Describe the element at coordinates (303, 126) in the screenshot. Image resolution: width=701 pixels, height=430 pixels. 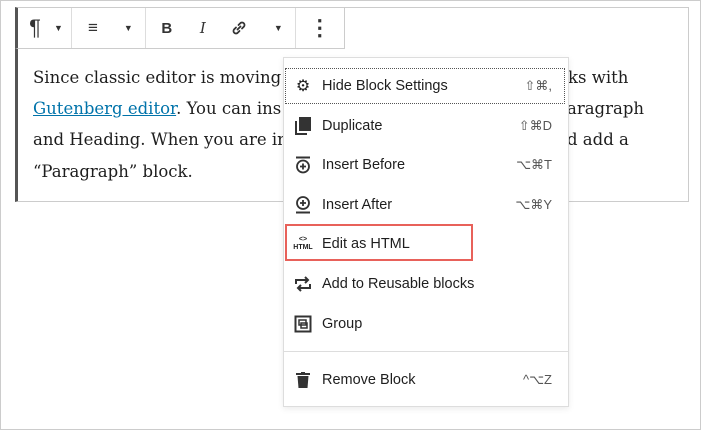
I see `duplicate-icon` at that location.